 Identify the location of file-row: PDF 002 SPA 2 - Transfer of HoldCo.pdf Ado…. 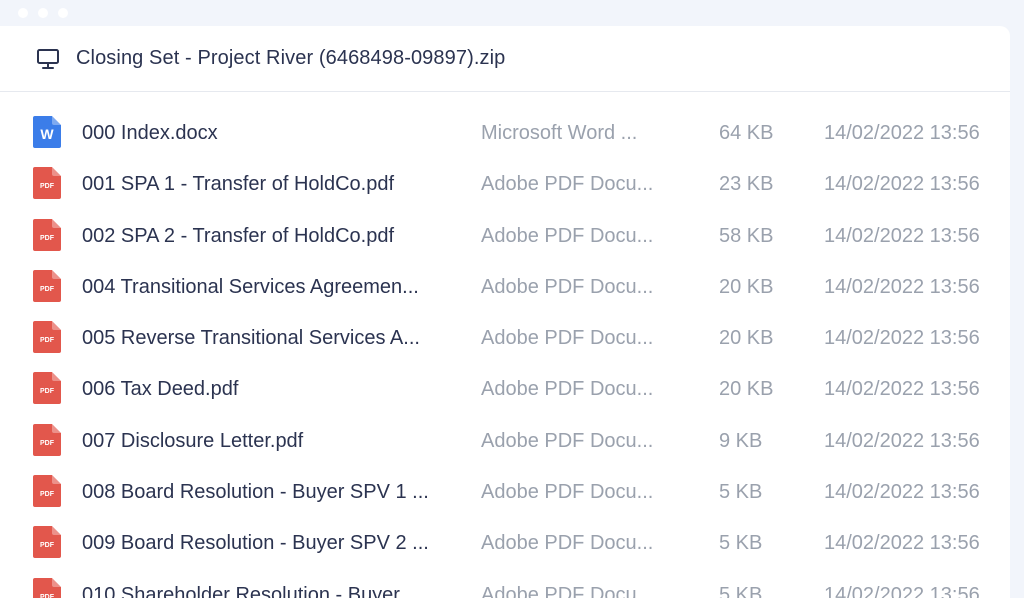
(505, 236).